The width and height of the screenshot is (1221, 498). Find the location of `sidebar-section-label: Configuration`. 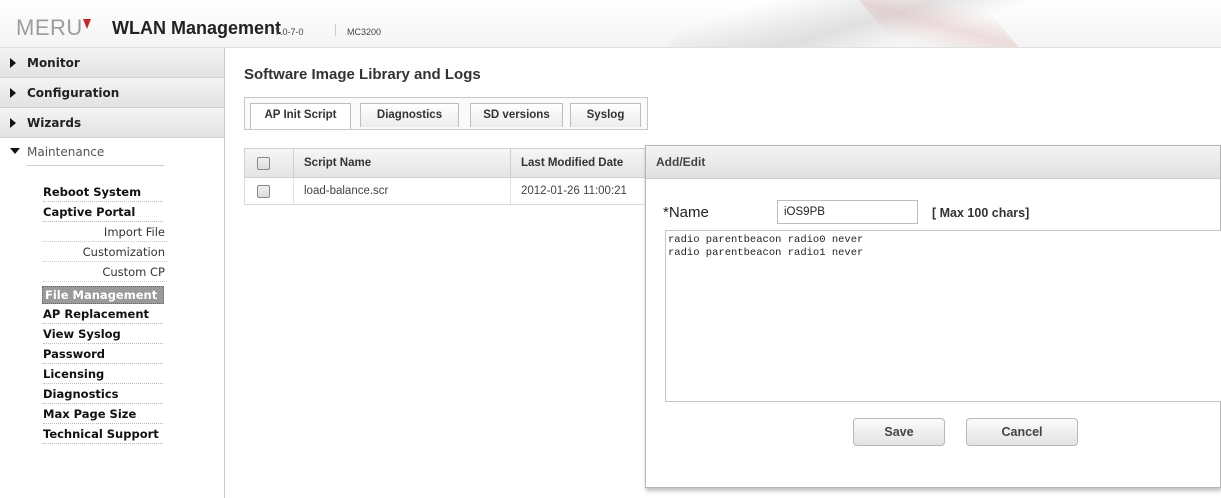

sidebar-section-label: Configuration is located at coordinates (73, 93).